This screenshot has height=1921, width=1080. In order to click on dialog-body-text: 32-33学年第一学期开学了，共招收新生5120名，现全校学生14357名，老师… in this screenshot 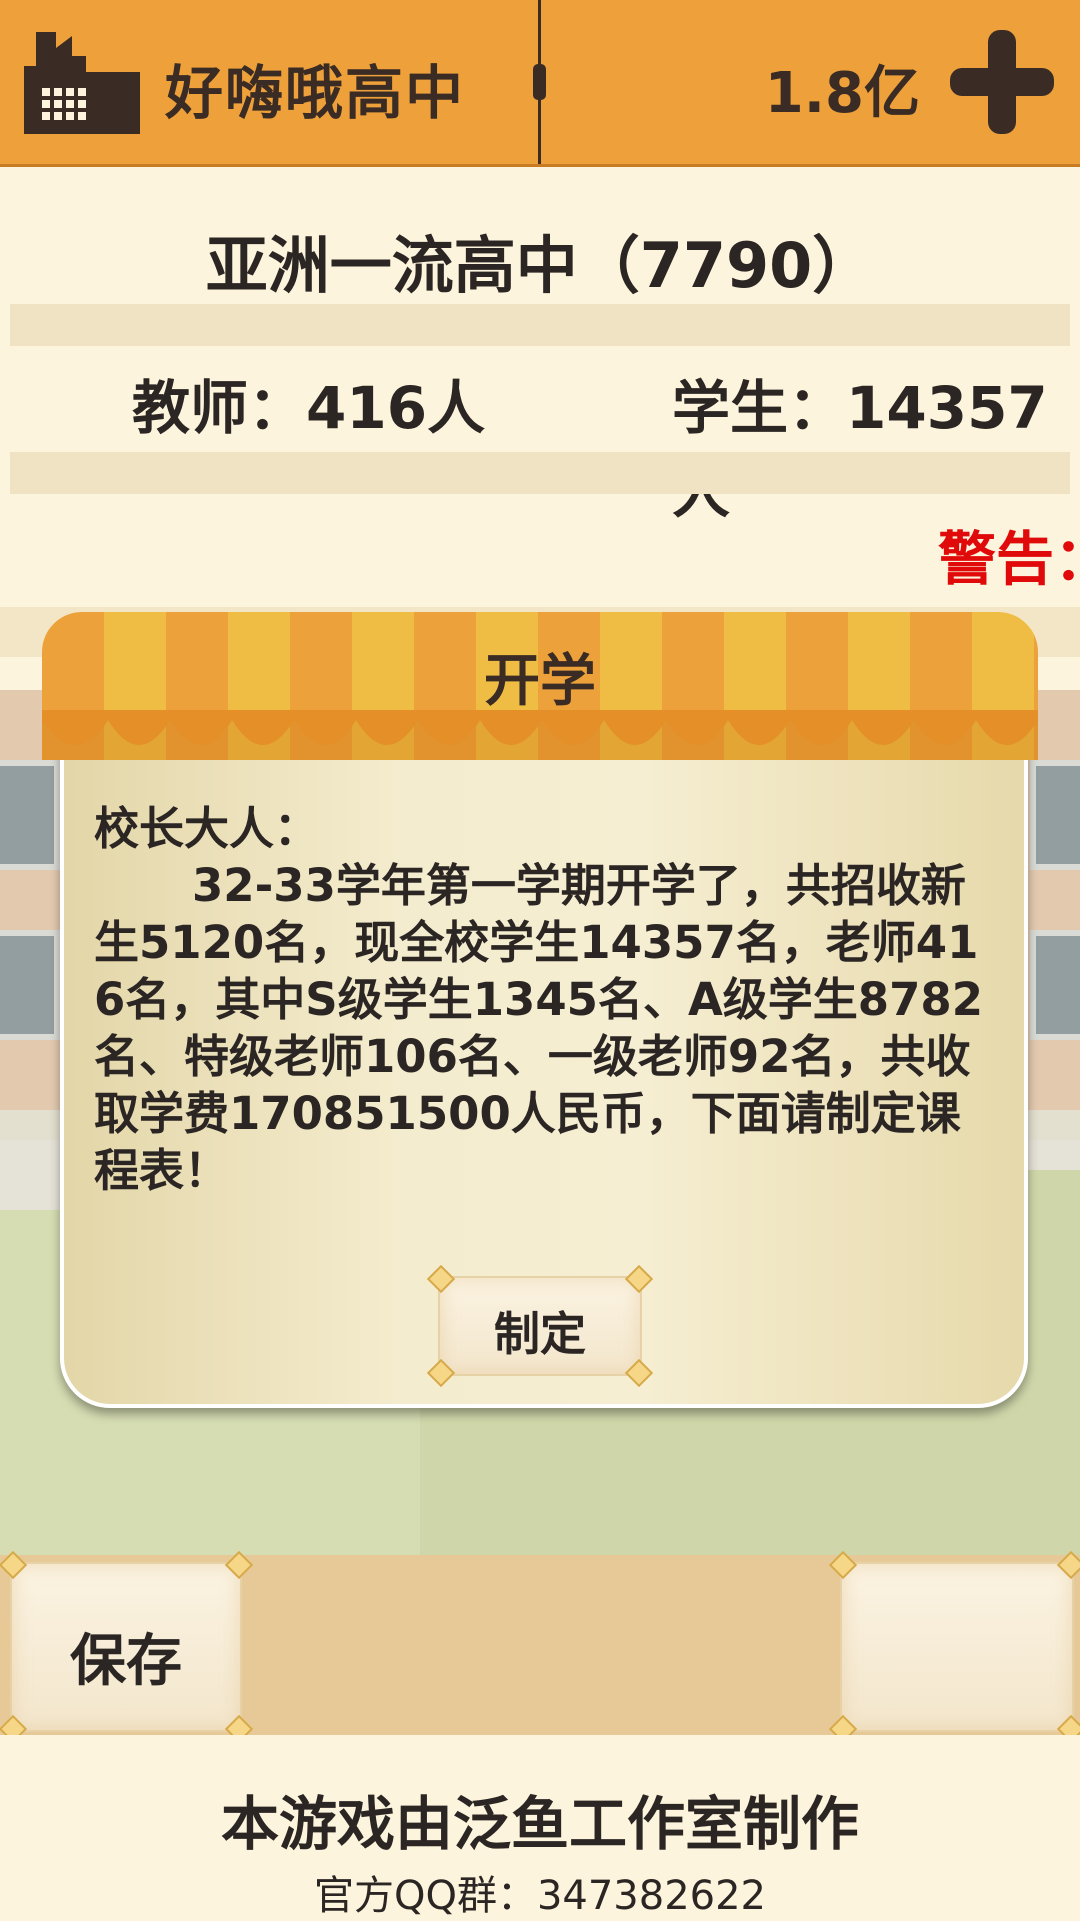, I will do `click(539, 1028)`.